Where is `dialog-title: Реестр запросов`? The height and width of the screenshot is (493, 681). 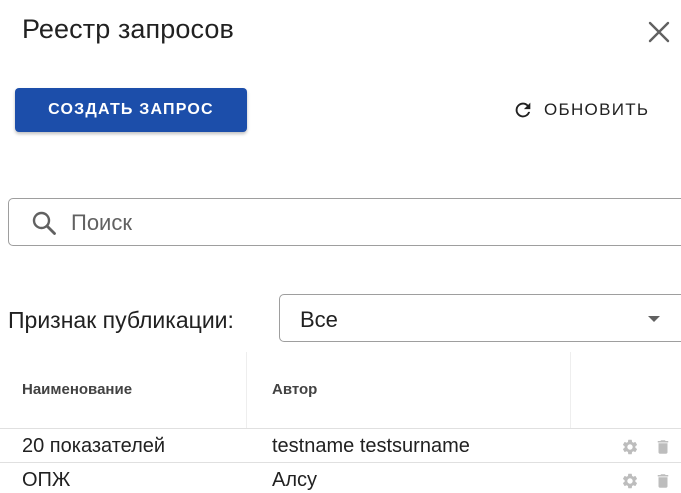
dialog-title: Реестр запросов is located at coordinates (128, 29).